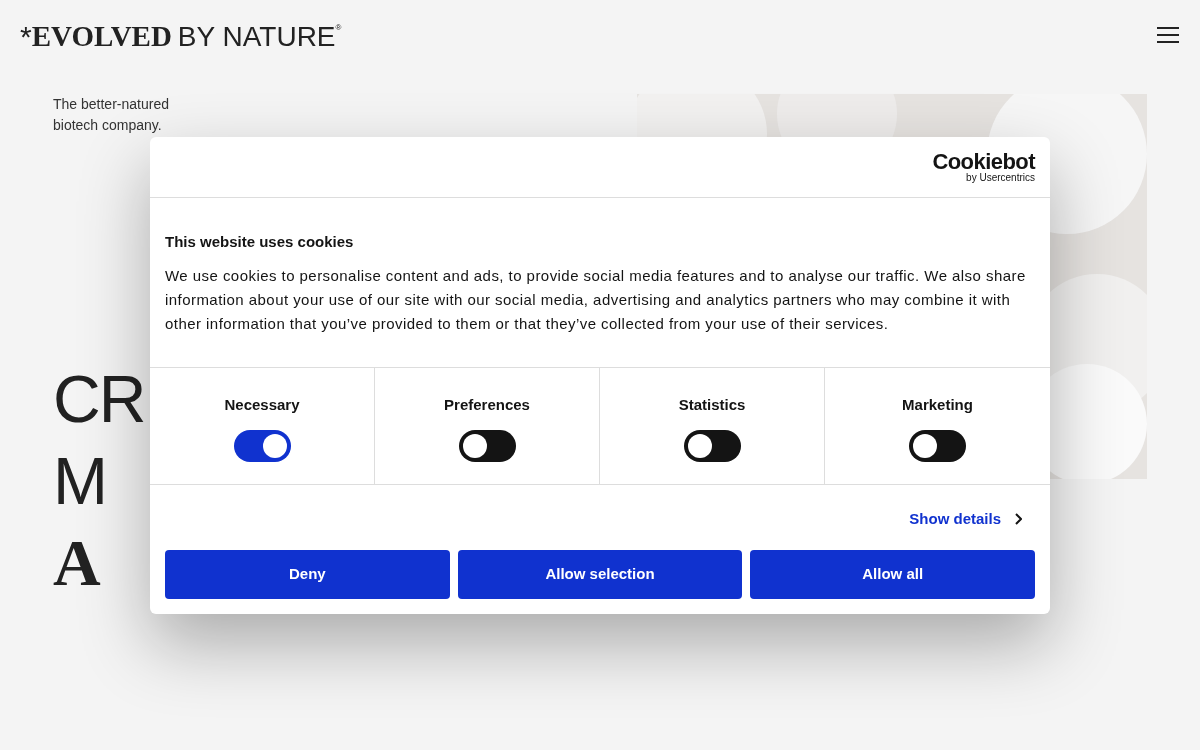 This screenshot has width=1200, height=750. Describe the element at coordinates (983, 162) in the screenshot. I see `brand-logo: Cookiebot` at that location.